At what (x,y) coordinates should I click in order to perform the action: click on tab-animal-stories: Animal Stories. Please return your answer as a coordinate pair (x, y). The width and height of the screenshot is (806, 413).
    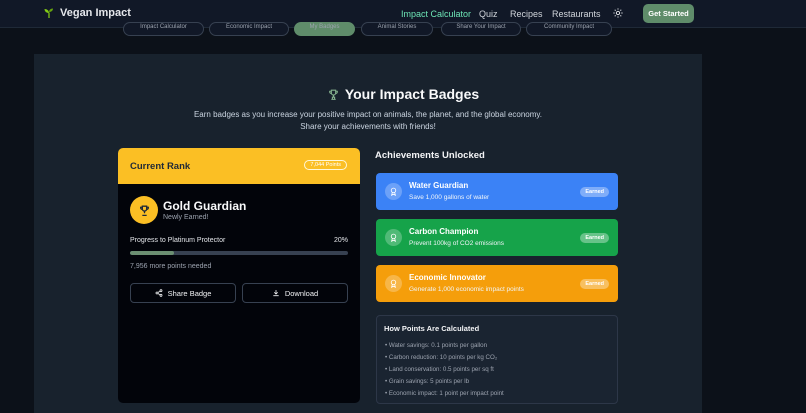
    Looking at the image, I should click on (397, 29).